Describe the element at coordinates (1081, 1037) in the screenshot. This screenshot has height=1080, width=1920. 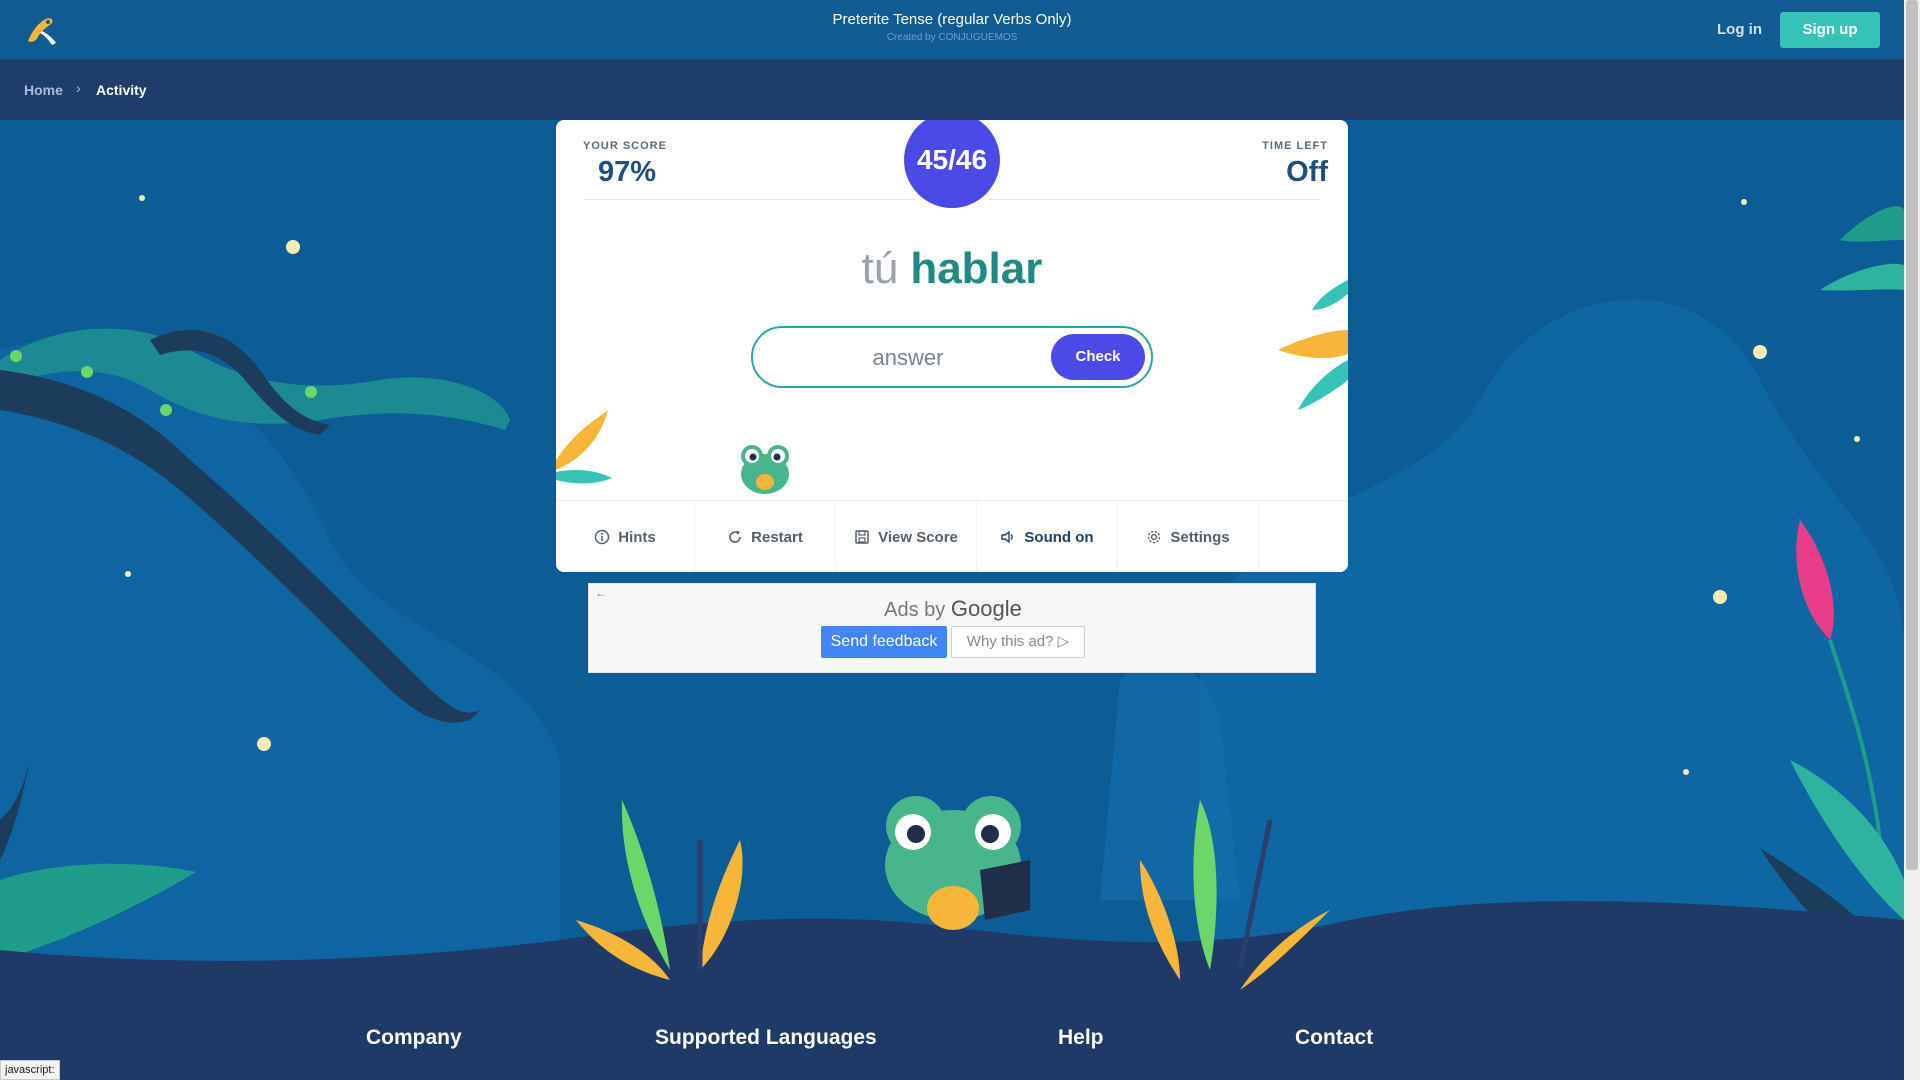
I see `footer-heading-help: Help` at that location.